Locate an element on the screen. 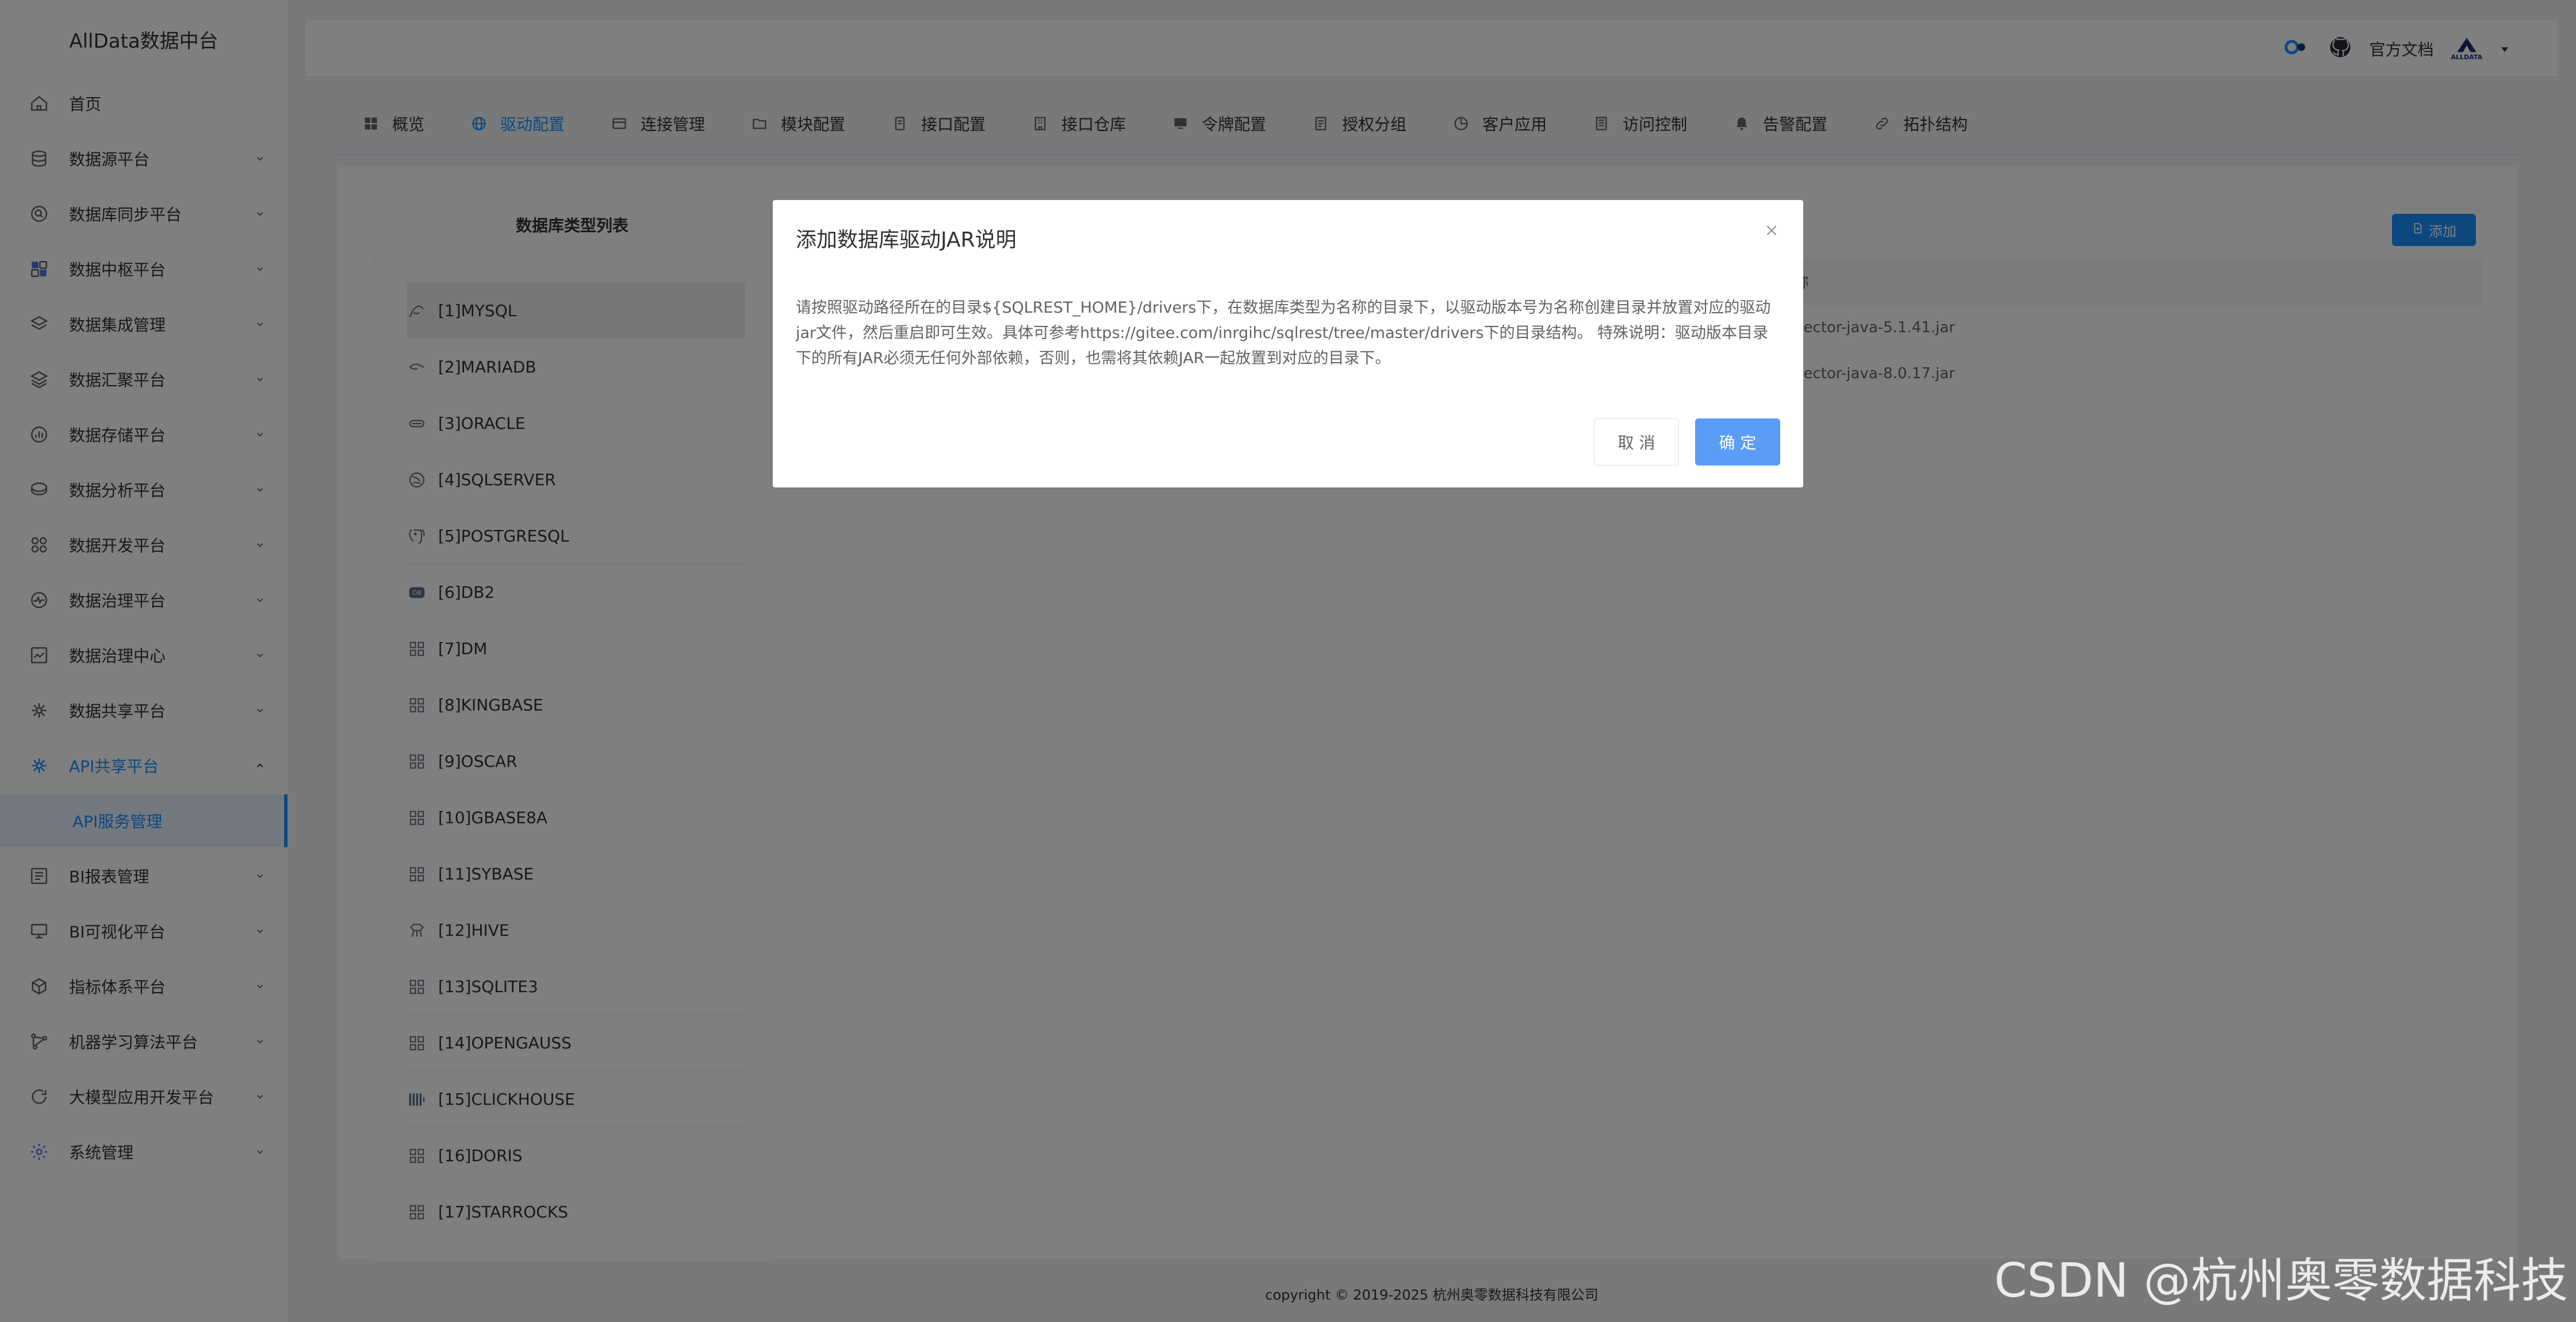 This screenshot has width=2576, height=1322. csdn-watermark: CSDN @杭州奥零数据科技 is located at coordinates (2281, 1281).